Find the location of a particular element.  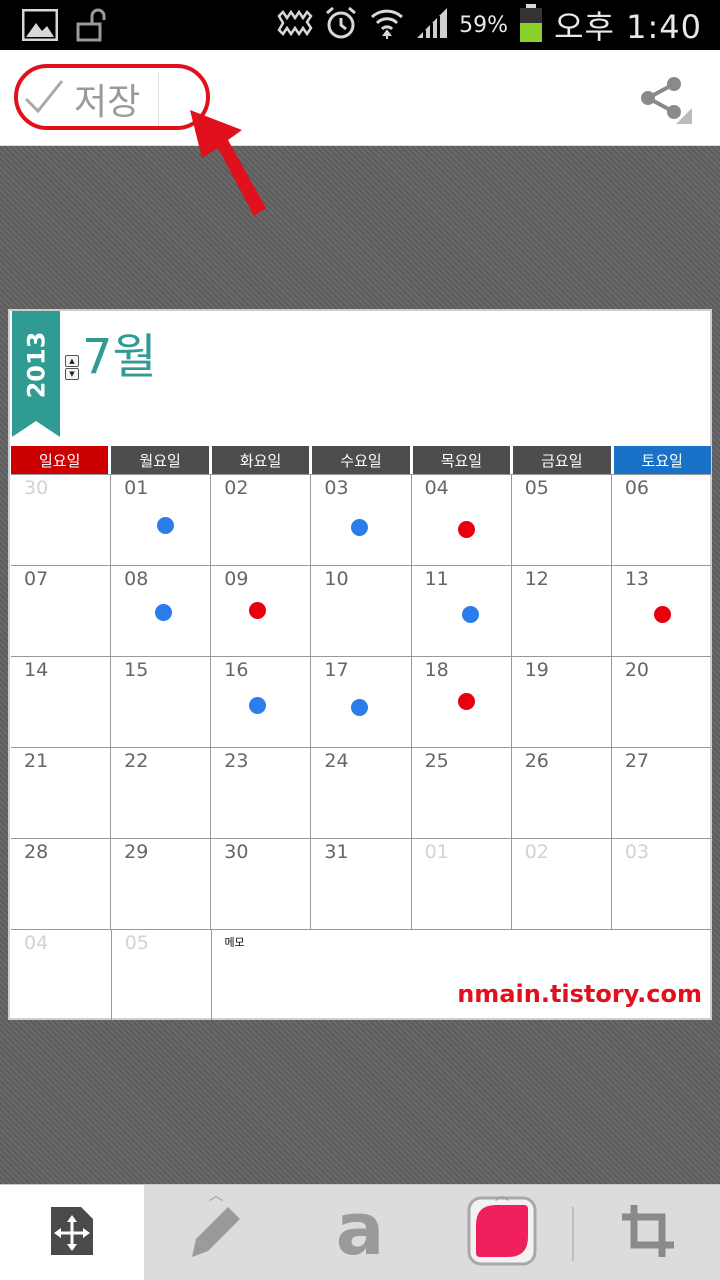

day-cell: 27 is located at coordinates (661, 793).